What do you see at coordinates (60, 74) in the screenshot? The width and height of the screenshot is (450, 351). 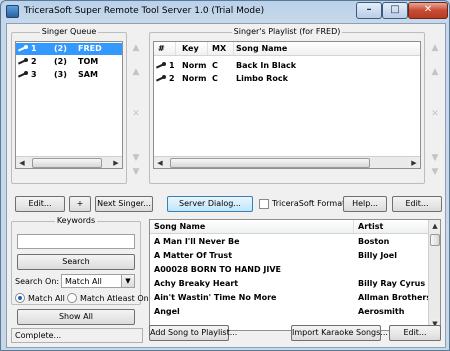 I see `singer-song-count: (3)` at bounding box center [60, 74].